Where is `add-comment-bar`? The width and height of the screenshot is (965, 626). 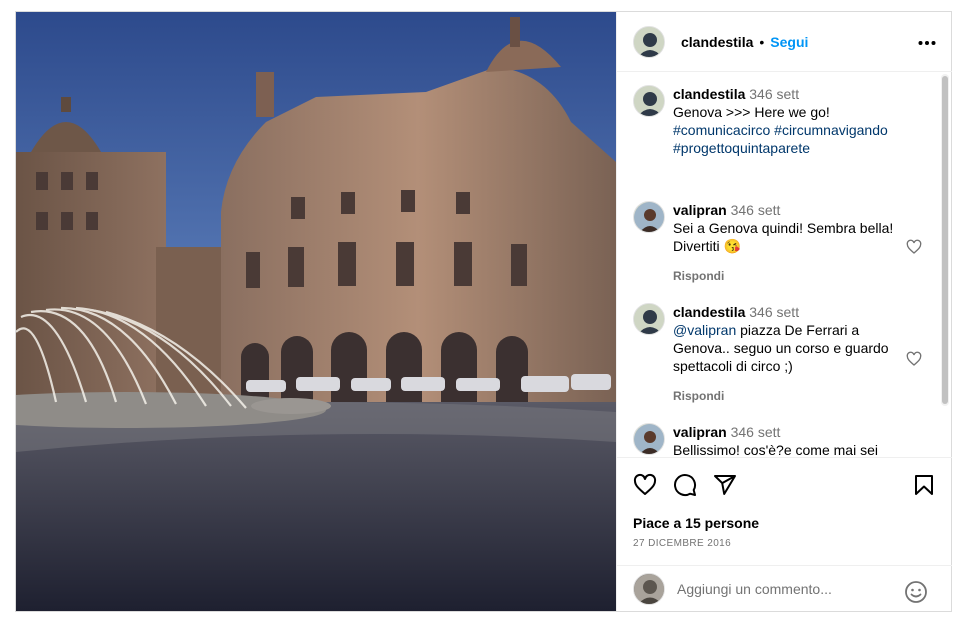
add-comment-bar is located at coordinates (784, 588).